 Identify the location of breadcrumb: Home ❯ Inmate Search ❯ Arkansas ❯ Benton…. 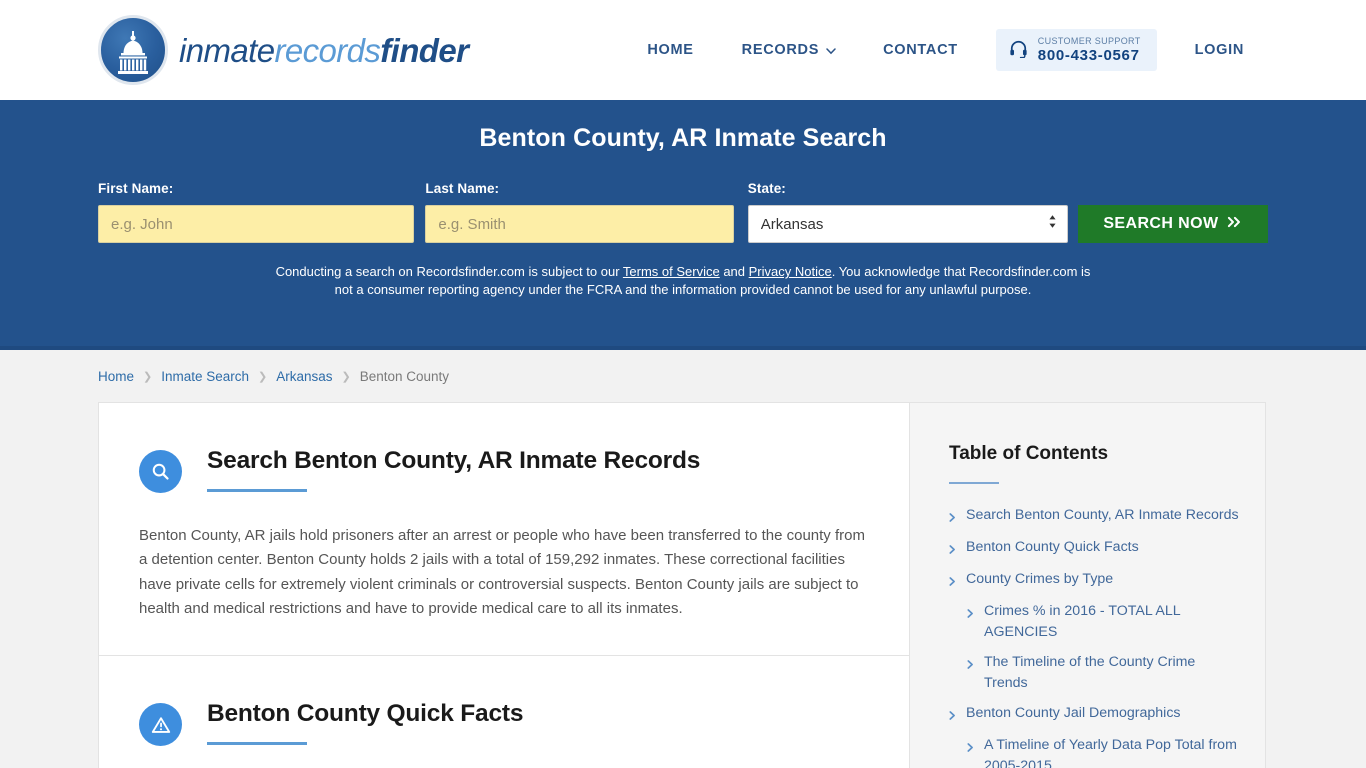
(683, 376).